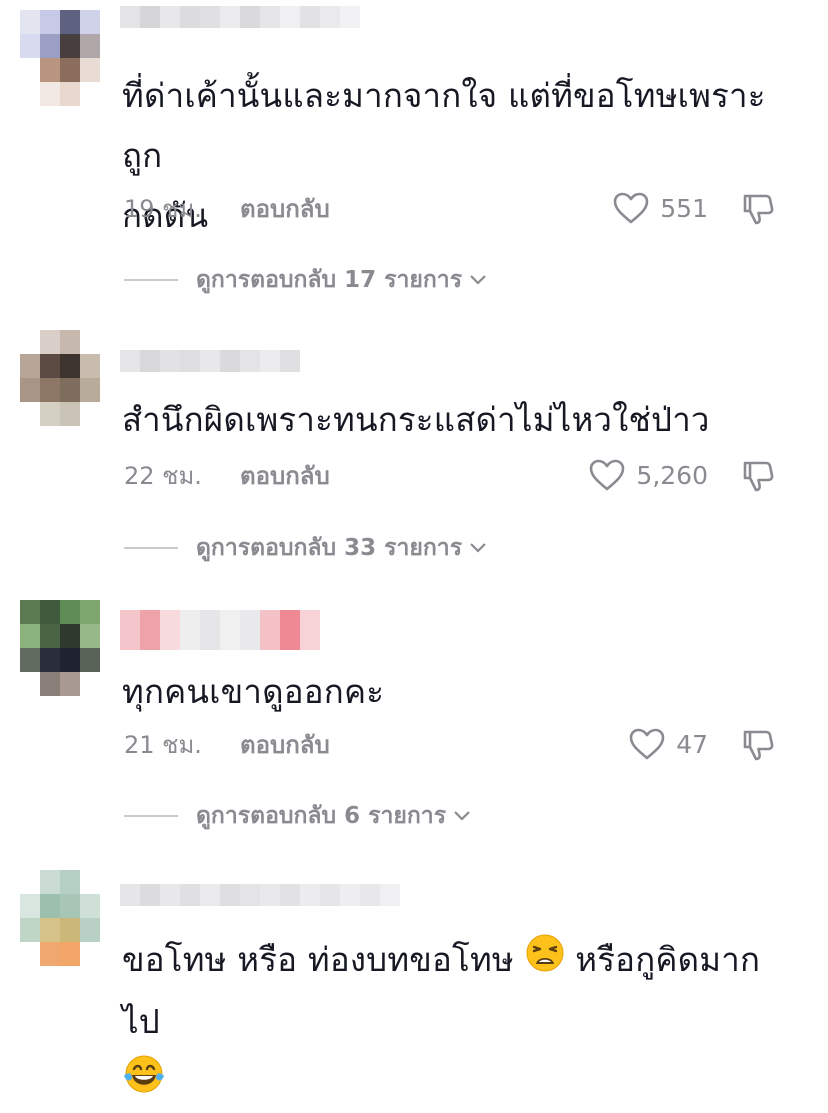 The width and height of the screenshot is (828, 1113). I want to click on view-replies-button: ดูการตอบกลับ 33 รายการ, so click(306, 548).